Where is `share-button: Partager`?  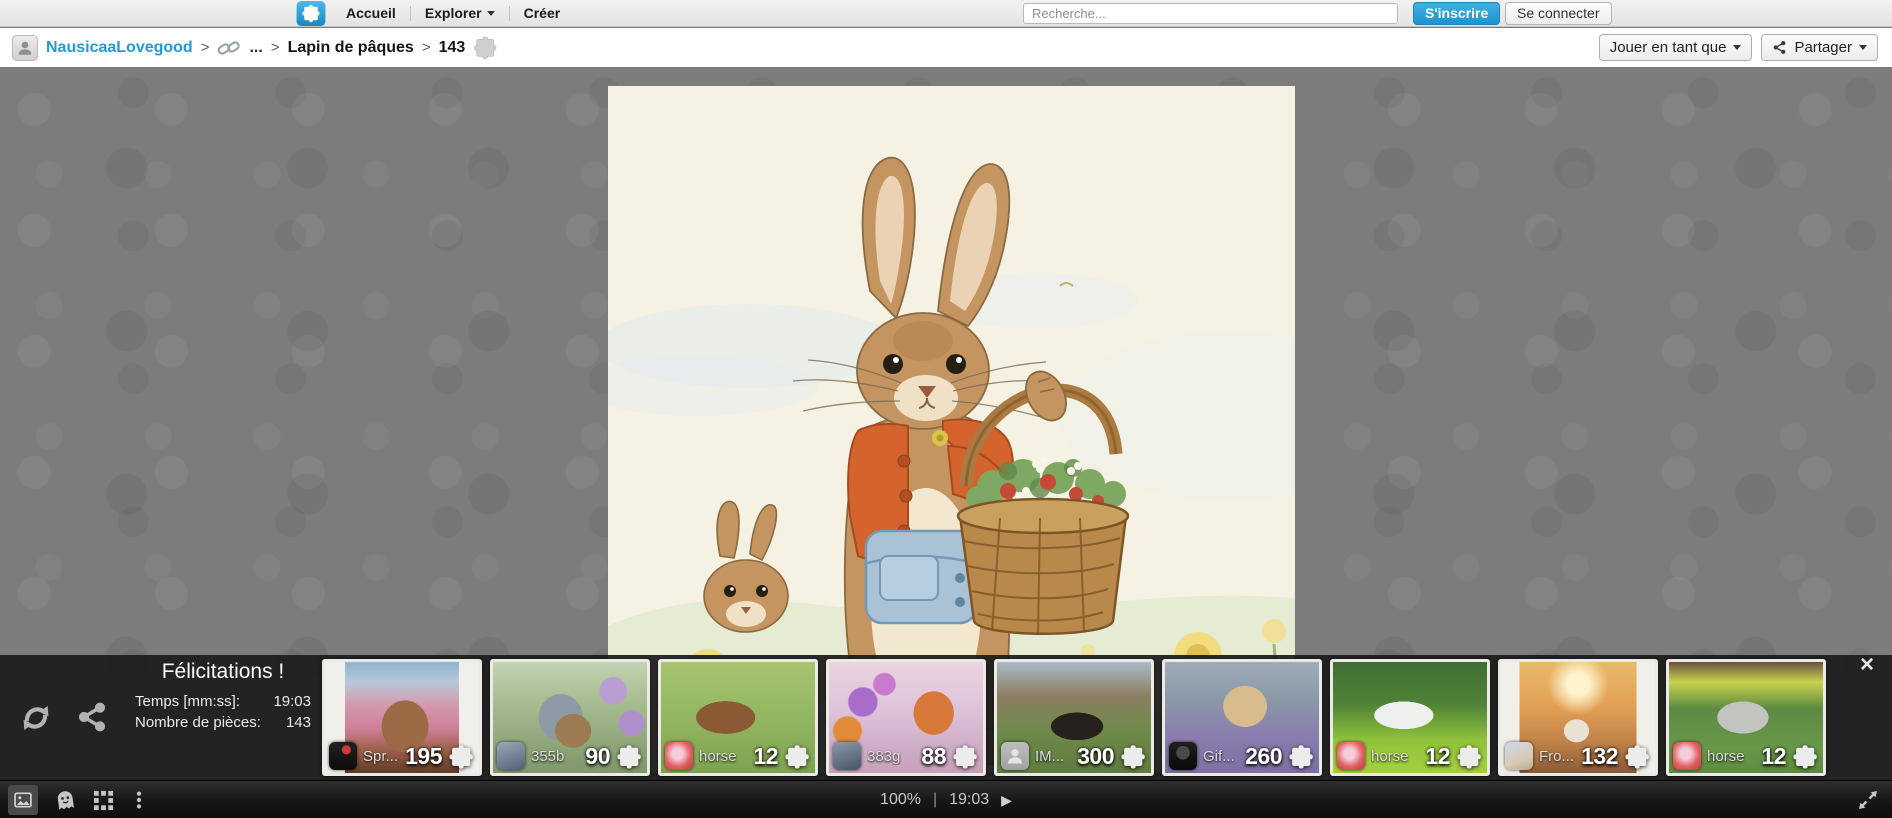
share-button: Partager is located at coordinates (1819, 47).